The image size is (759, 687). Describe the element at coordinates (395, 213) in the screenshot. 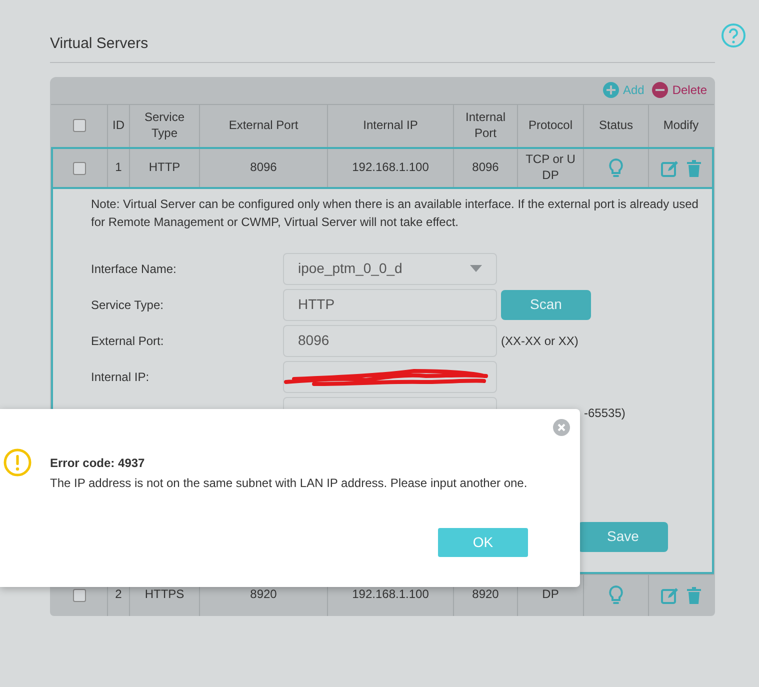

I see `note-text: Note: Virtual Server can be configured only when there is an available interface. If the external port is already used for Remote Management or CWMP, Virtual Server will not take effect.` at that location.